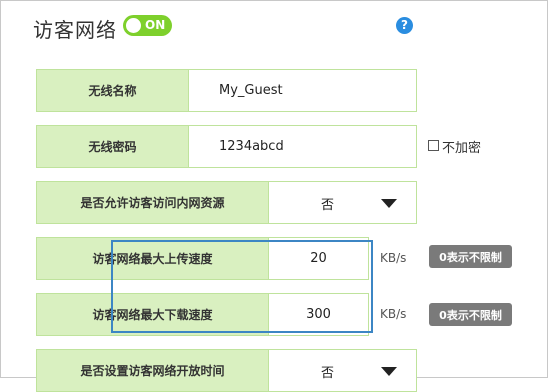  What do you see at coordinates (470, 314) in the screenshot?
I see `download-hint-badge: 0表示不限制` at bounding box center [470, 314].